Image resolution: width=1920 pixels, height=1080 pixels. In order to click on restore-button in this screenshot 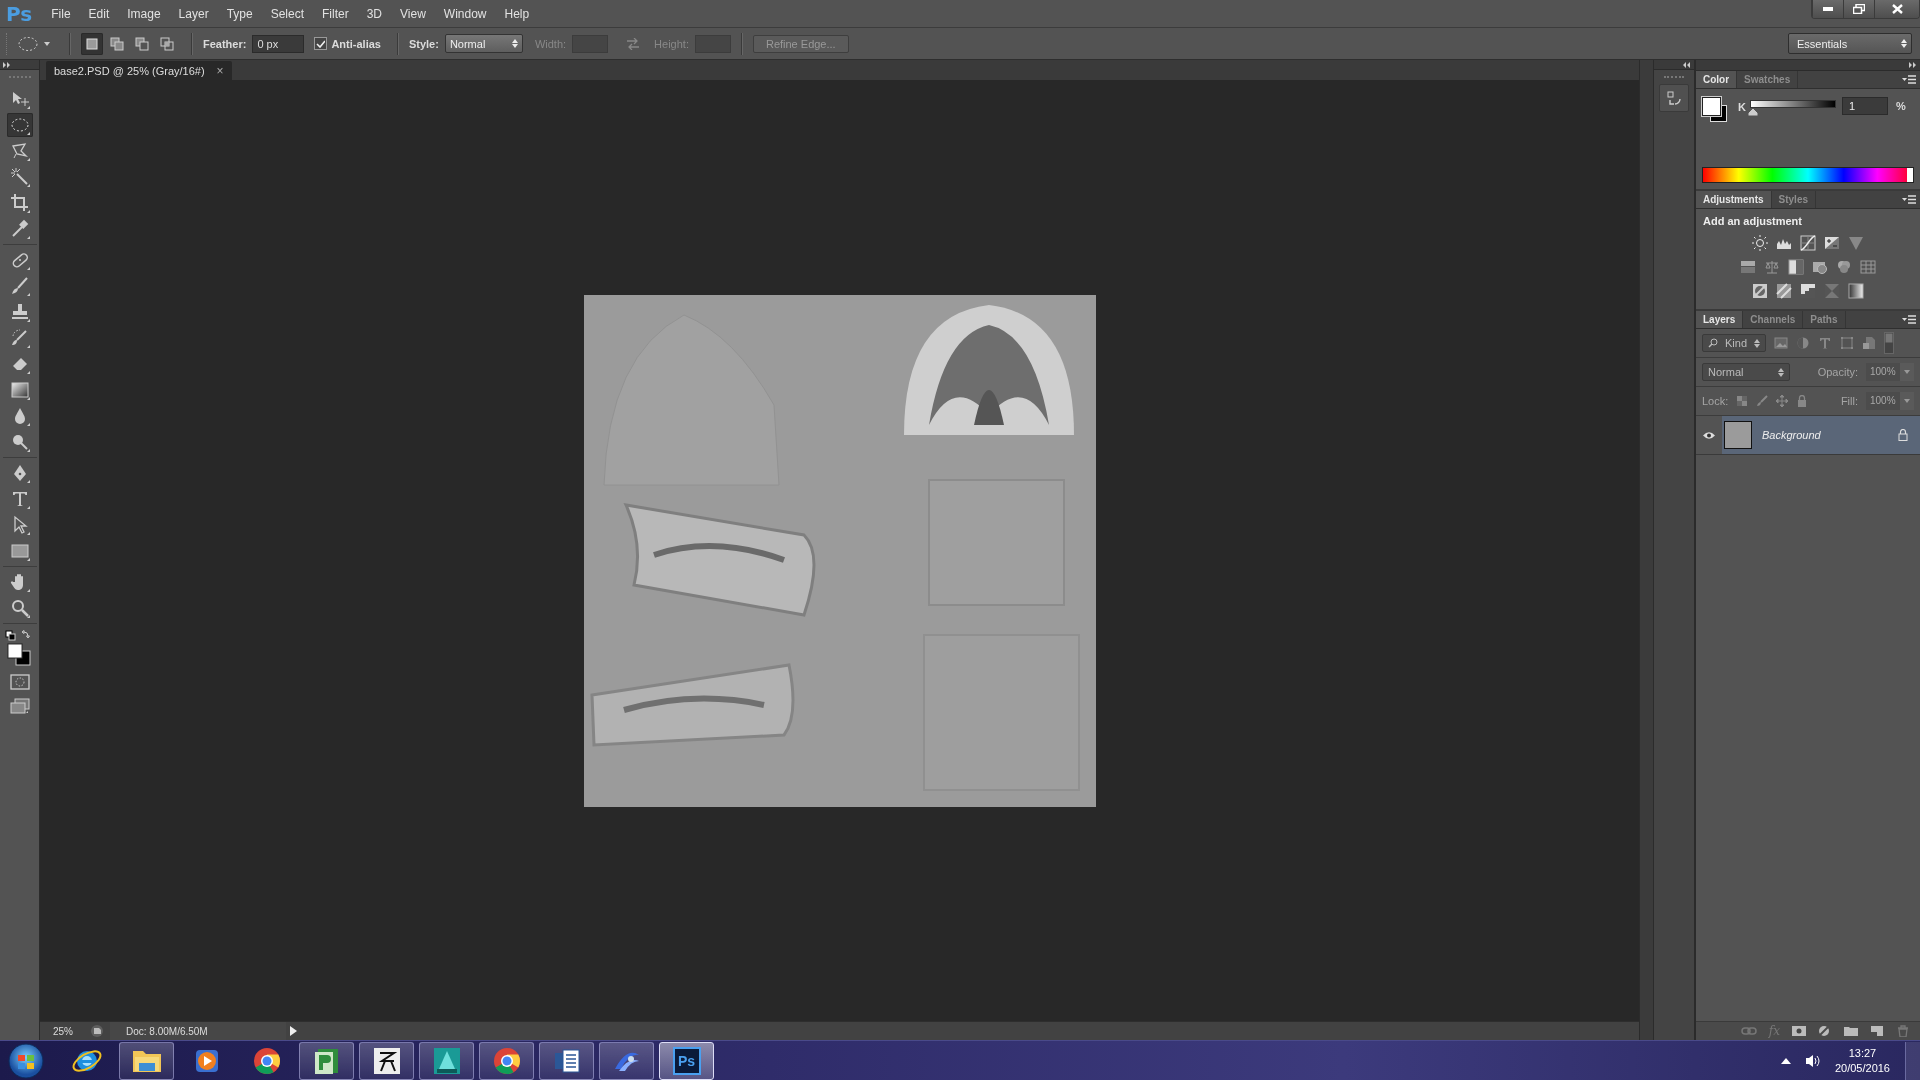, I will do `click(1858, 9)`.